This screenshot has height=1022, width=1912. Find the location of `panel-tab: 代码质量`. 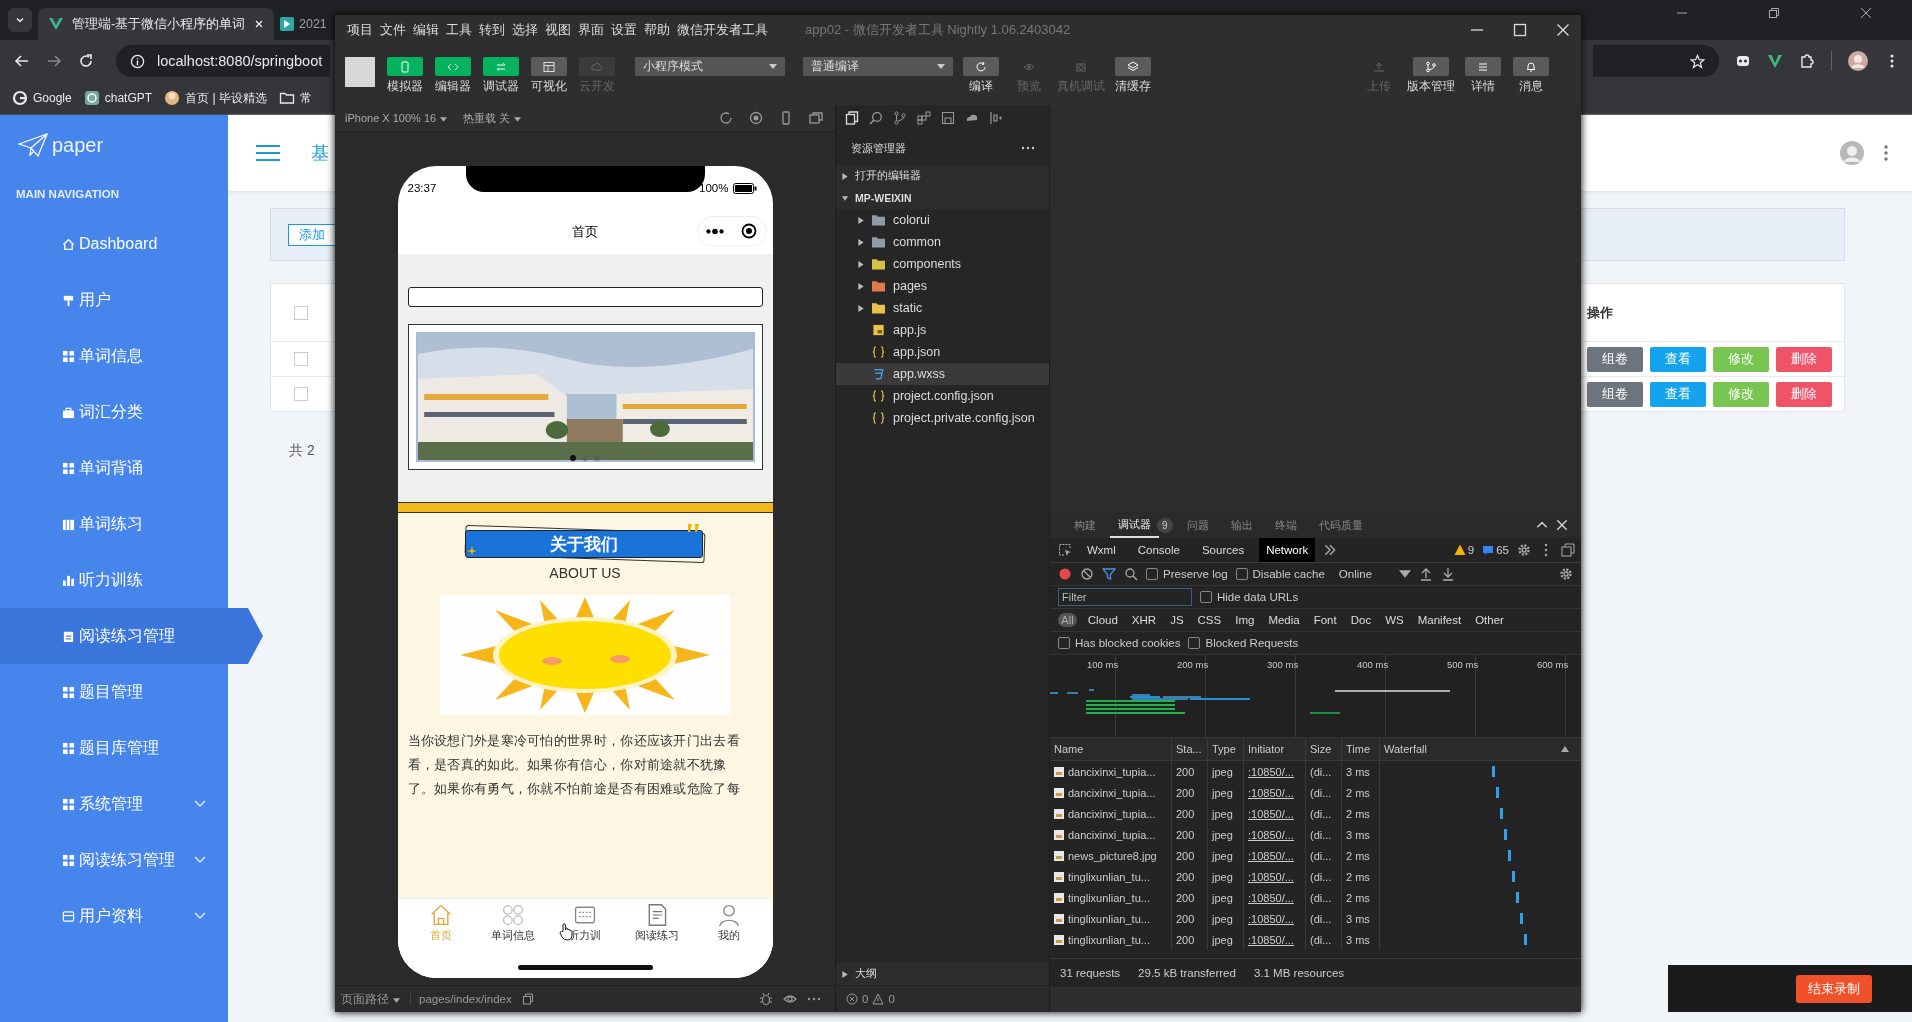

panel-tab: 代码质量 is located at coordinates (1340, 525).